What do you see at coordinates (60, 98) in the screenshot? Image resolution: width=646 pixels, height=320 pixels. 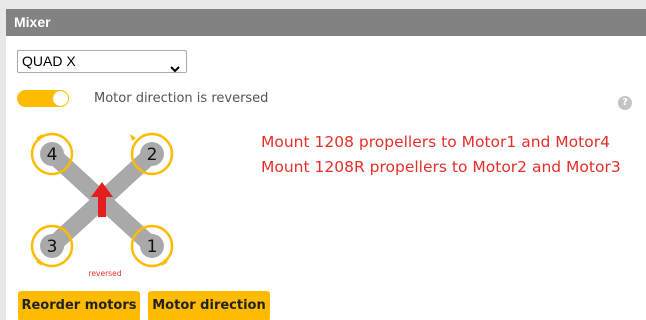 I see `toggle-knob` at bounding box center [60, 98].